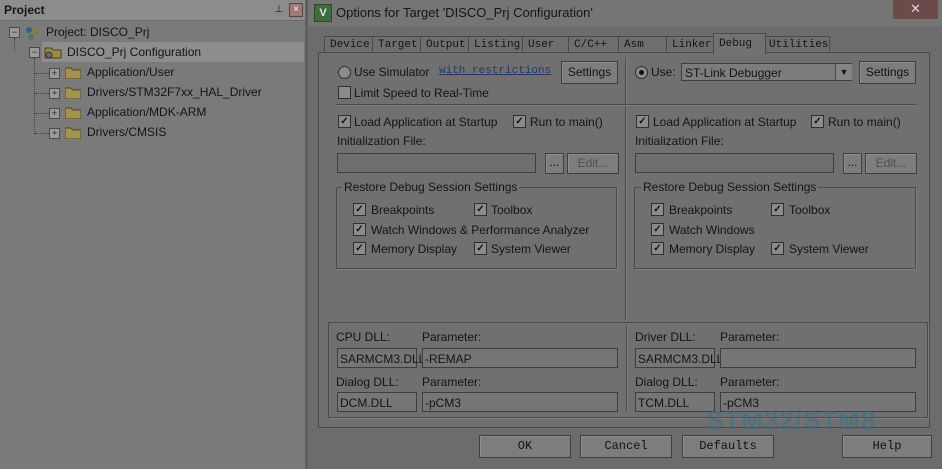 Image resolution: width=942 pixels, height=469 pixels. Describe the element at coordinates (817, 121) in the screenshot. I see `run-to-main-checkbox-right: ✓` at that location.